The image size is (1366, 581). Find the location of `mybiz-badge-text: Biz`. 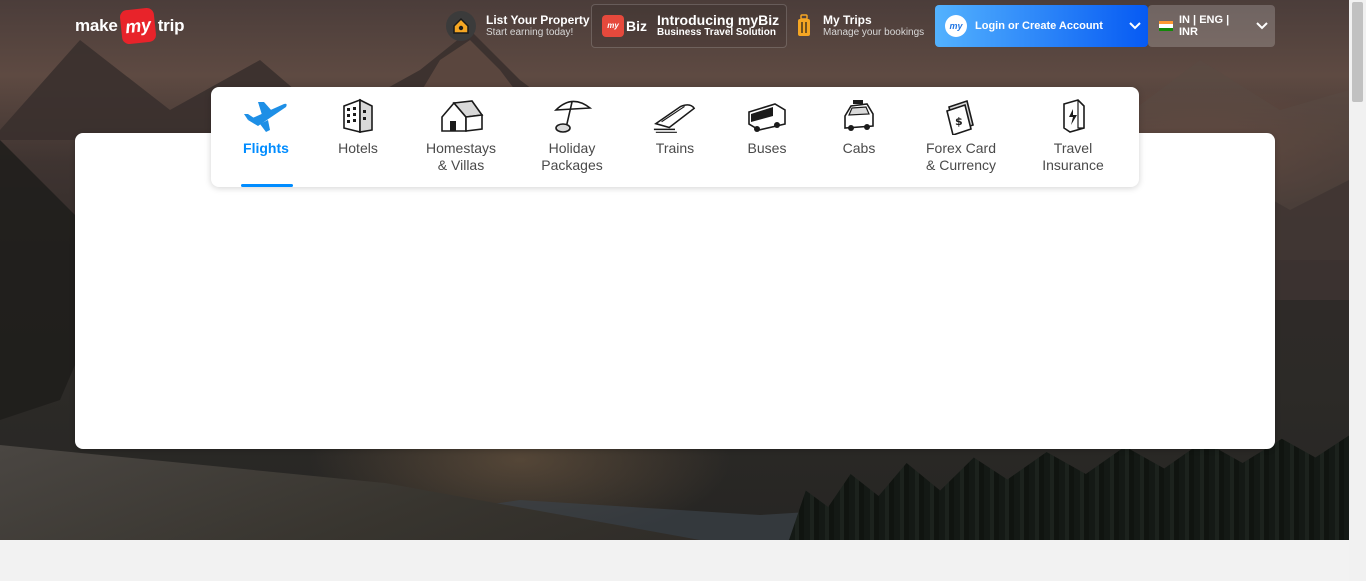

mybiz-badge-text: Biz is located at coordinates (636, 26).